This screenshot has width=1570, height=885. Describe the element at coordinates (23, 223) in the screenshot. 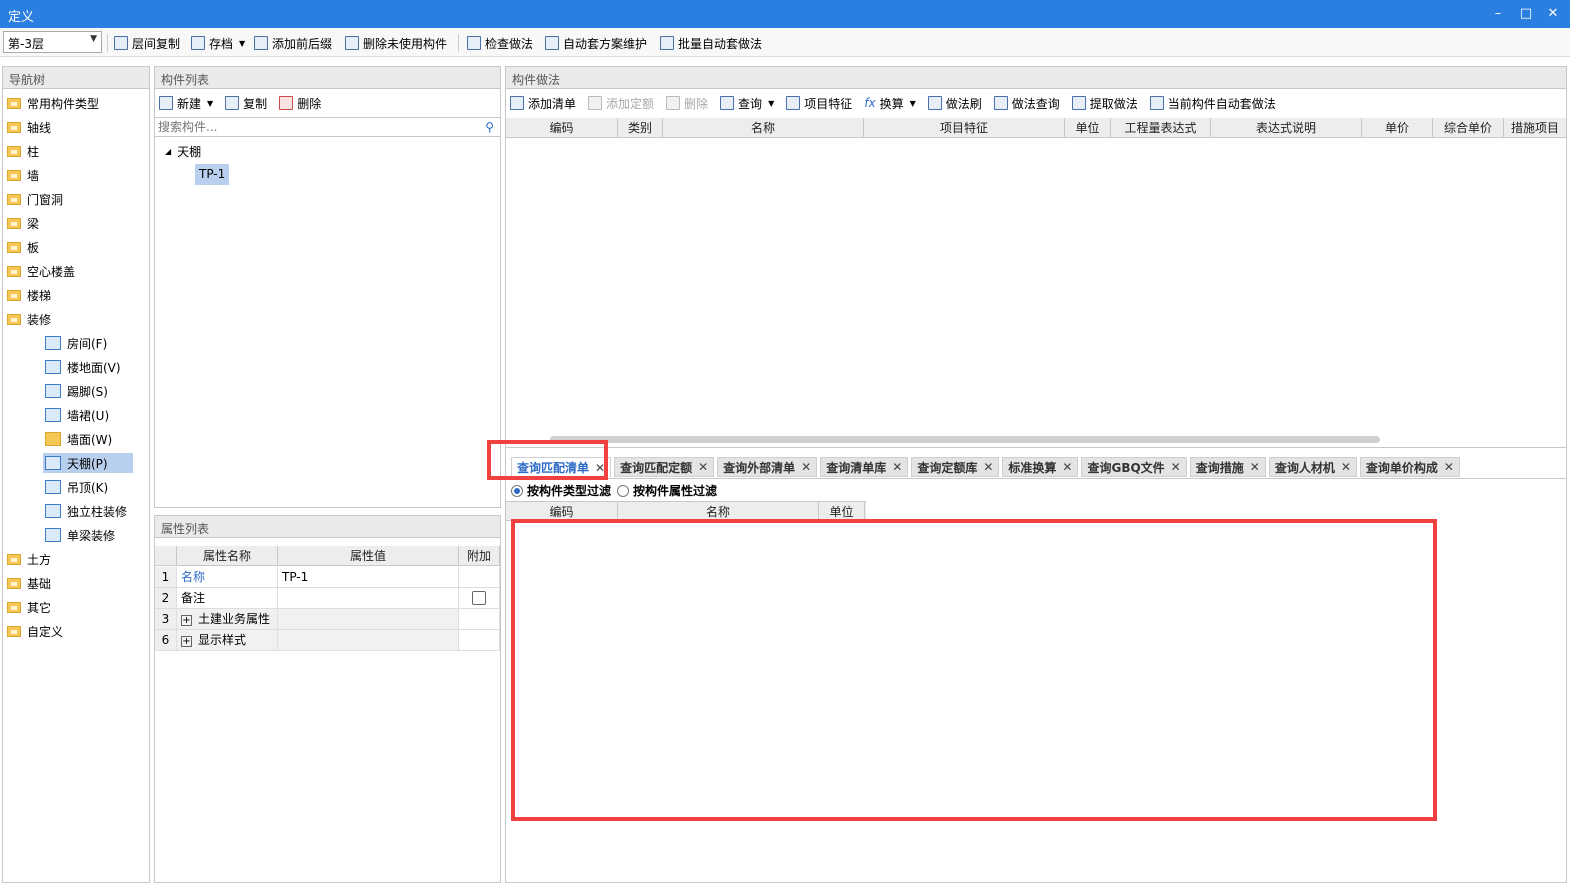

I see `nav-item-beam: 梁` at that location.